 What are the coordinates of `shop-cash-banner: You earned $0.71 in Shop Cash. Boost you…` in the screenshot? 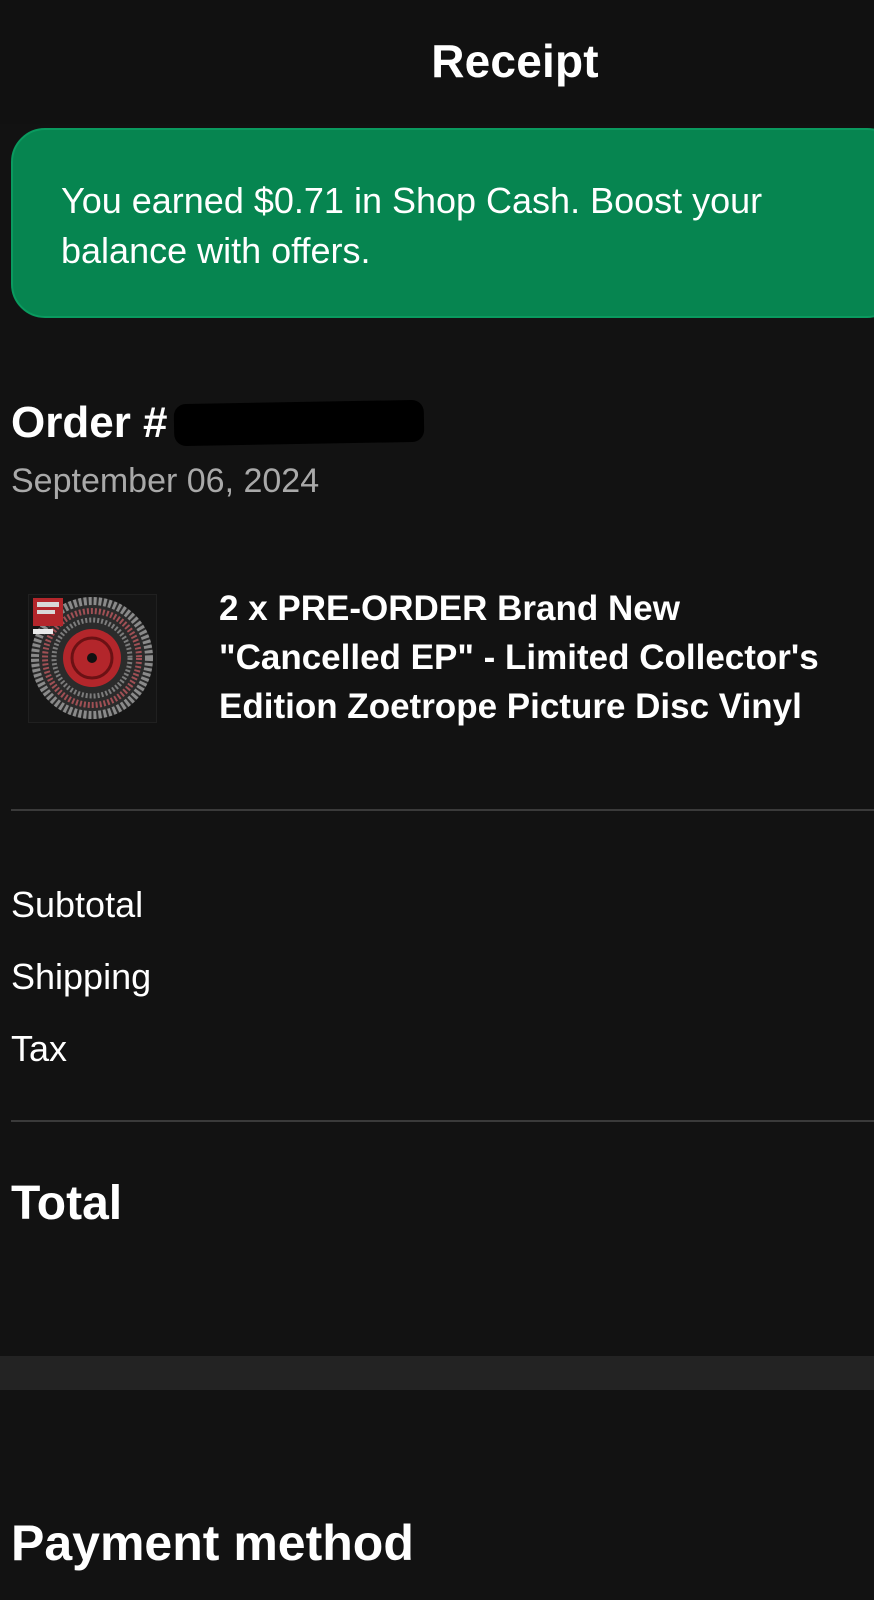 It's located at (442, 223).